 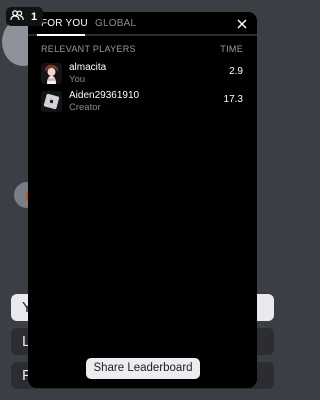 What do you see at coordinates (61, 35) in the screenshot?
I see `active-tab-indicator` at bounding box center [61, 35].